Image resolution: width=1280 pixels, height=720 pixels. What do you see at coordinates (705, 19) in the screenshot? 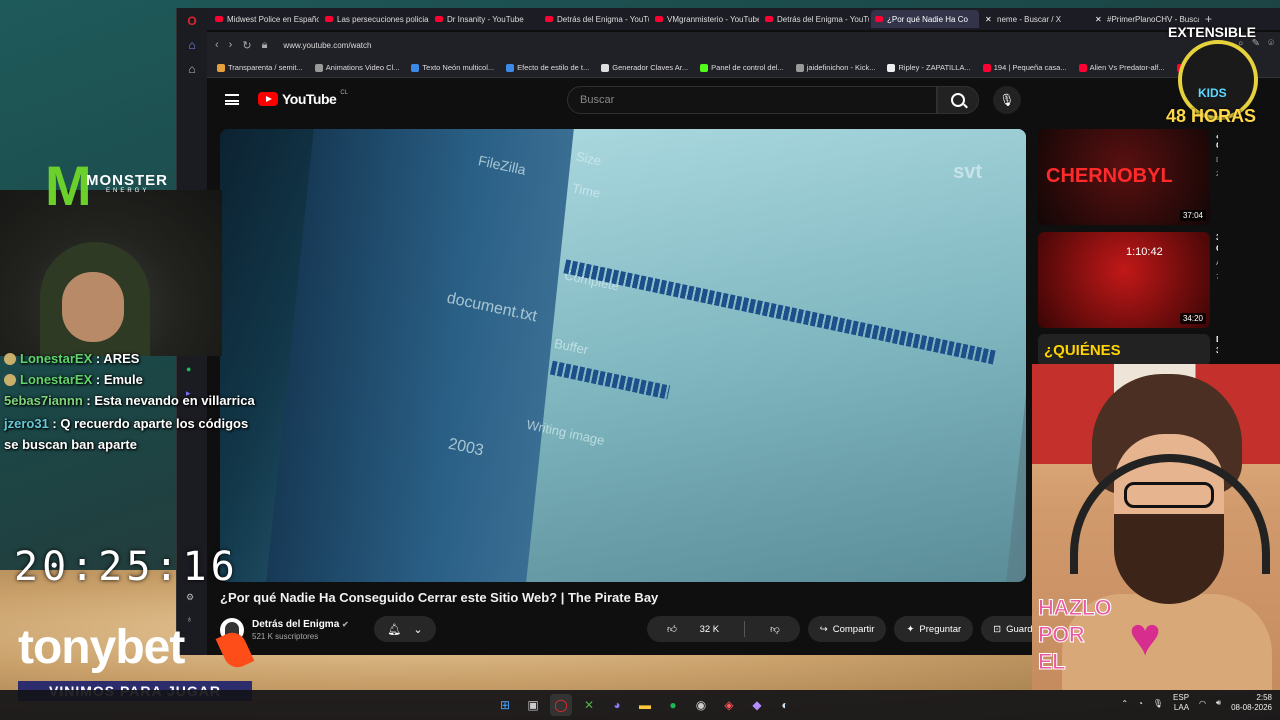
I see `browser-tab: VMgranmisterio - YouTube` at bounding box center [705, 19].